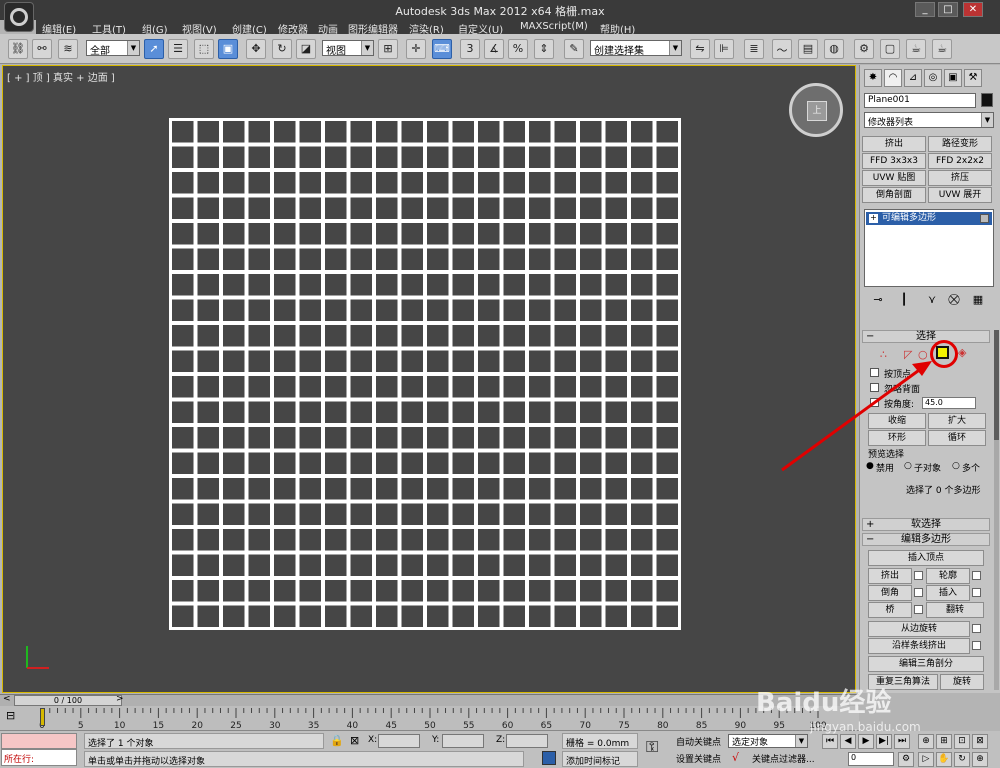 Image resolution: width=1000 pixels, height=768 pixels. What do you see at coordinates (976, 645) in the screenshot?
I see `extrude-spline-settings-icon` at bounding box center [976, 645].